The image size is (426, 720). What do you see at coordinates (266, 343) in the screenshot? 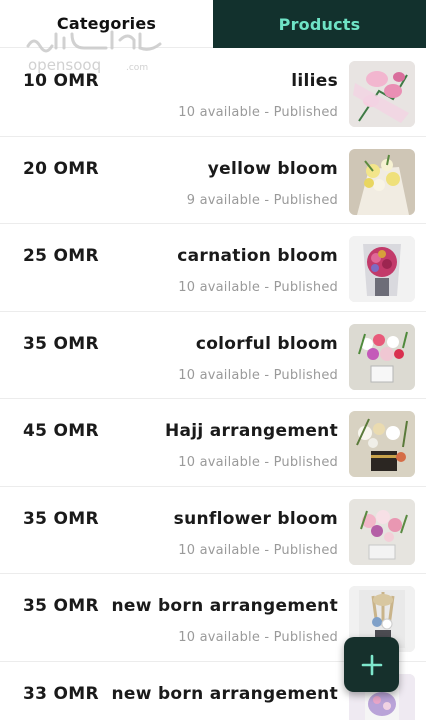
I see `product-name: colorful bloom` at bounding box center [266, 343].